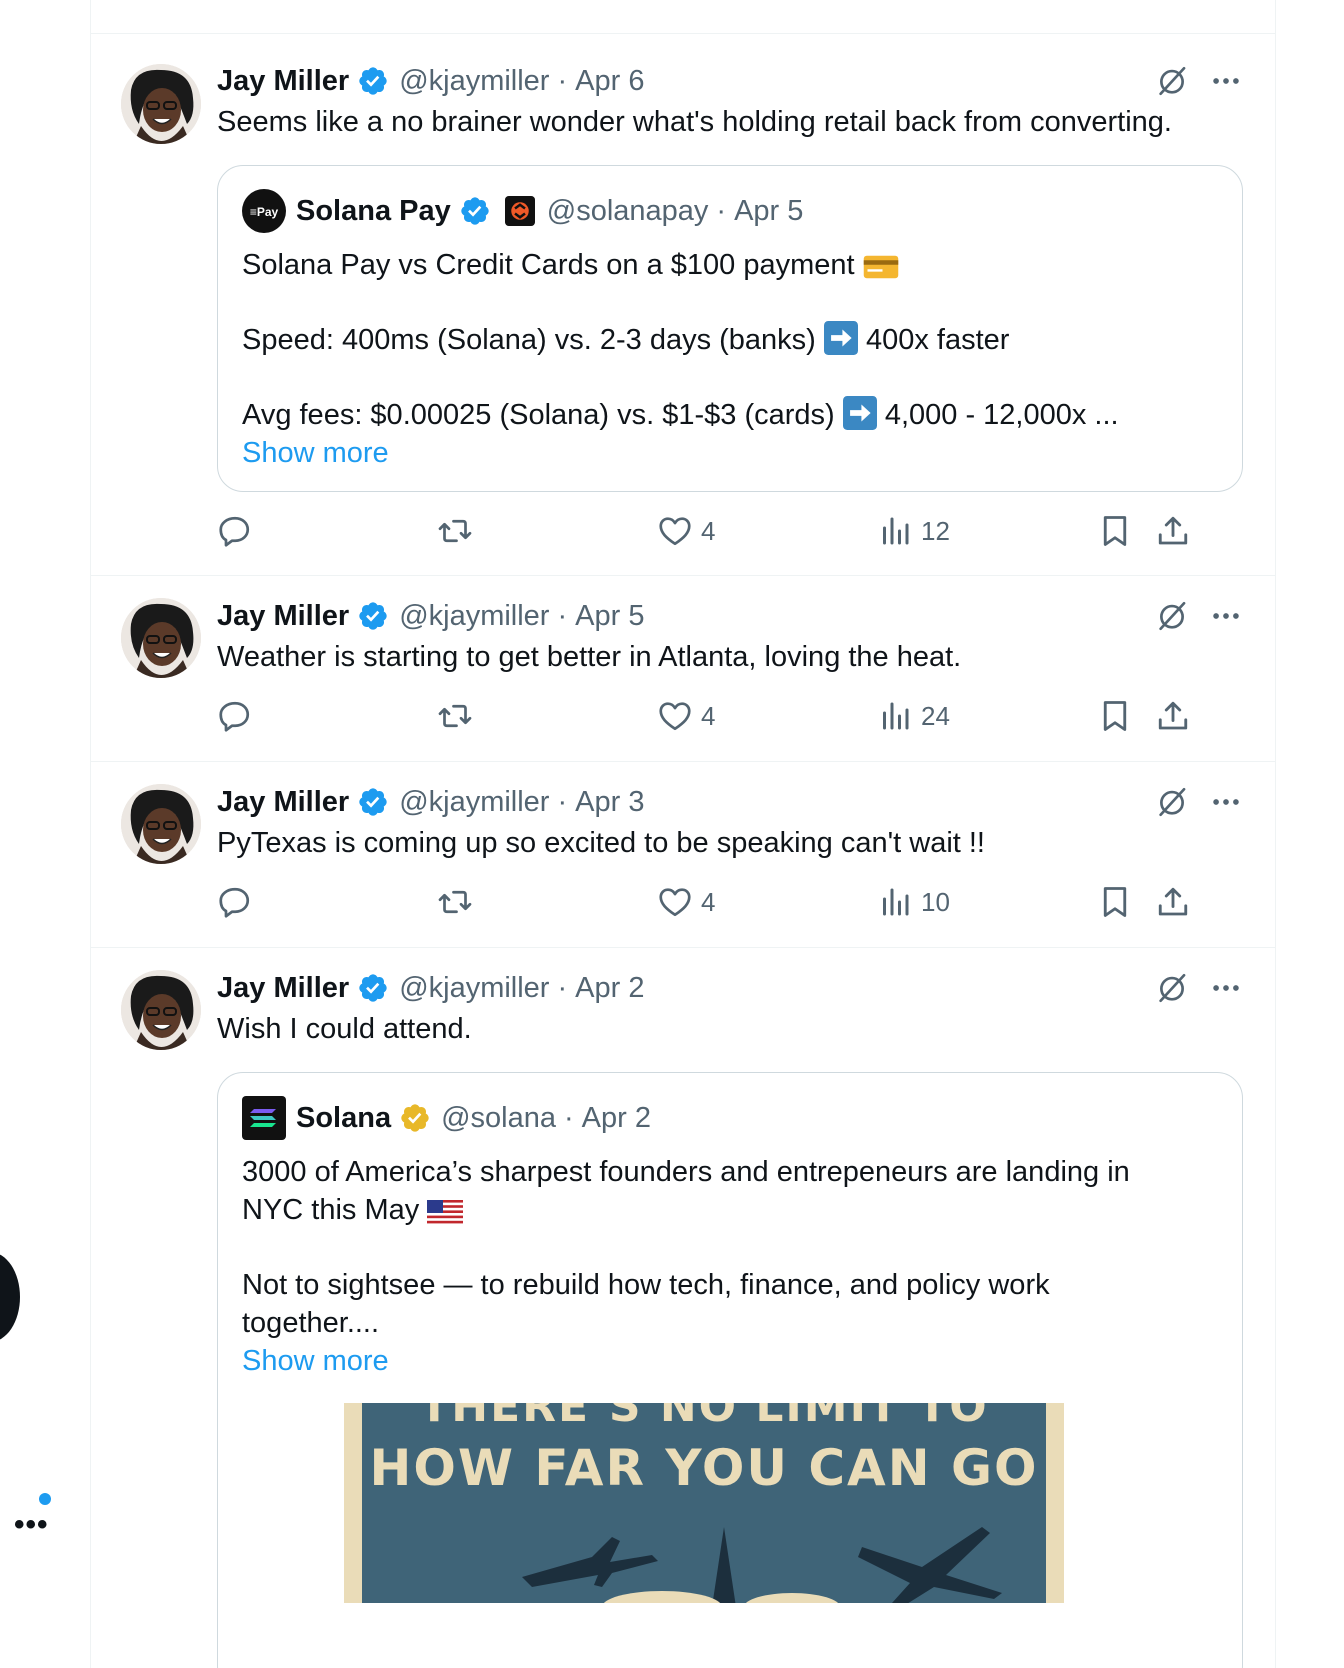 This screenshot has height=1668, width=1344. I want to click on right-arrow-icon, so click(841, 338).